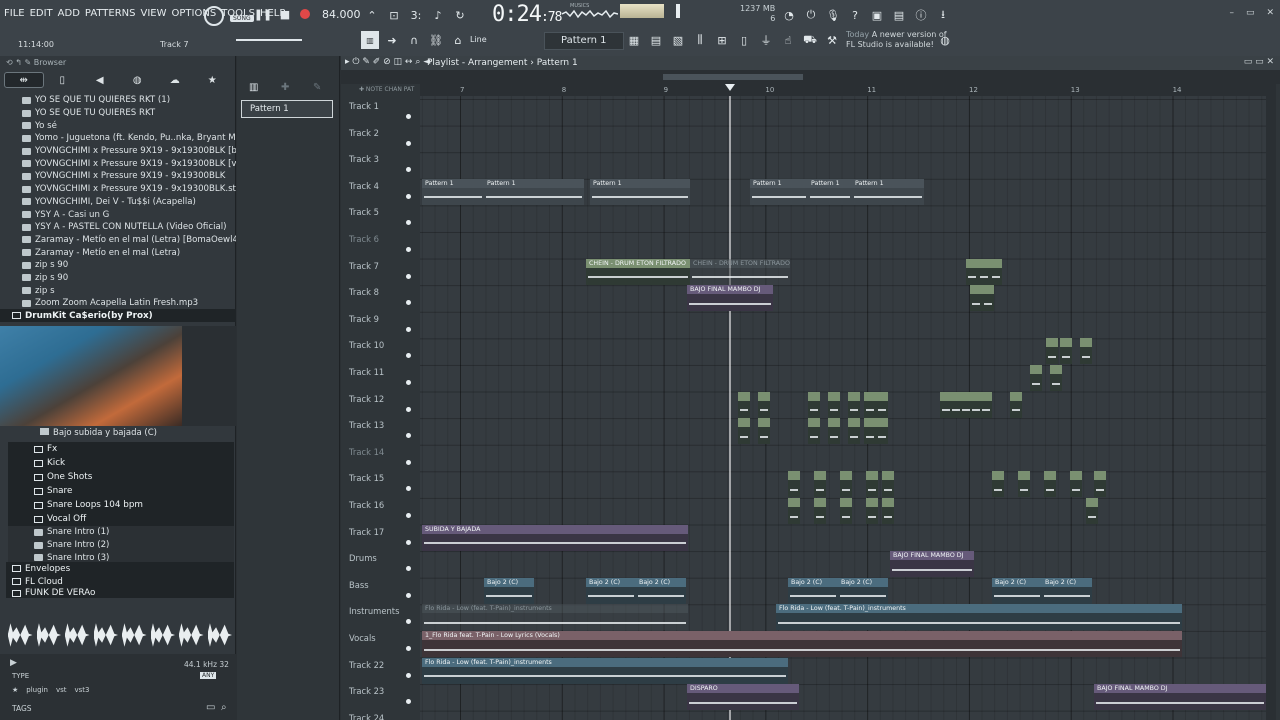  Describe the element at coordinates (379, 697) in the screenshot. I see `track-header: Track 23` at that location.